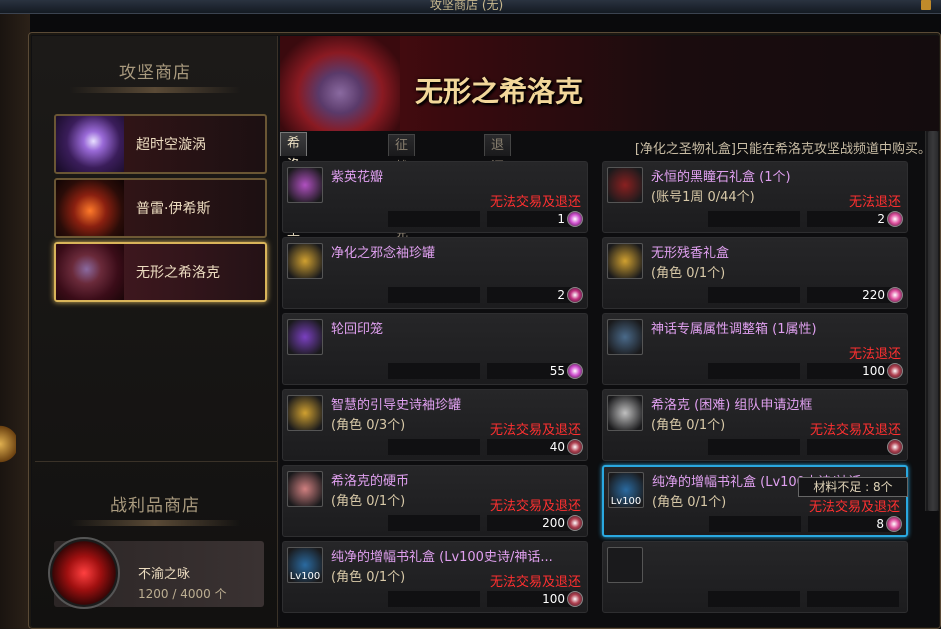  What do you see at coordinates (8, 444) in the screenshot?
I see `side-orb-icon` at bounding box center [8, 444].